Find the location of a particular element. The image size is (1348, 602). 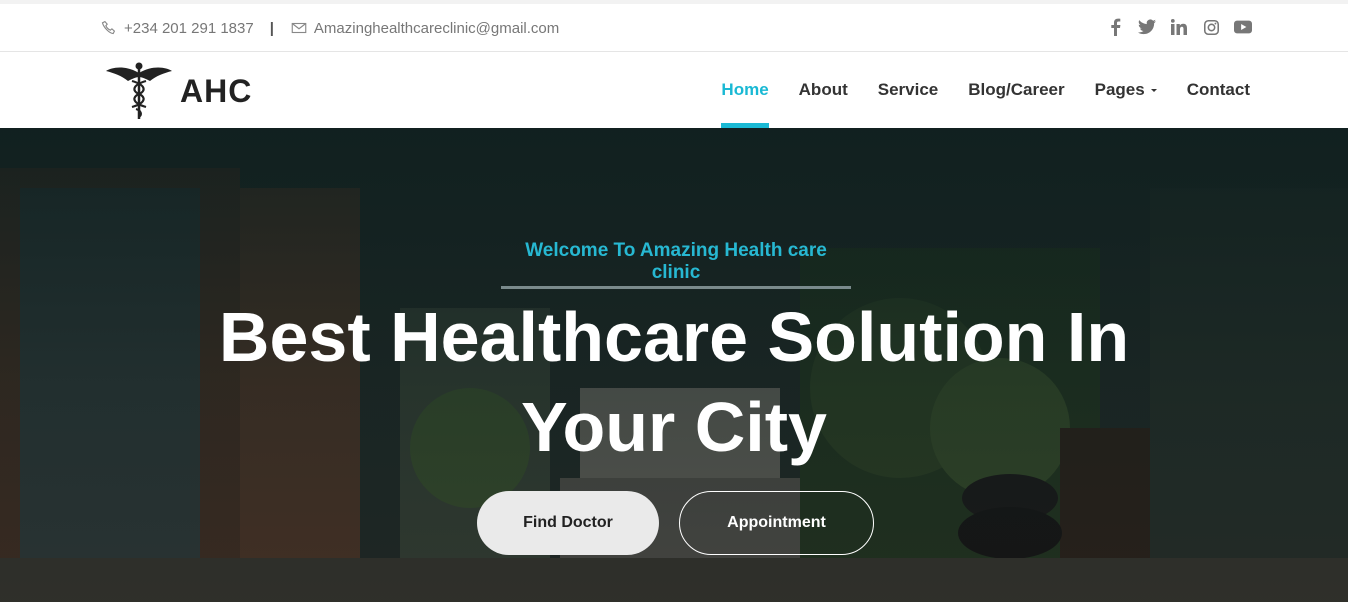

brand-name: AHC is located at coordinates (216, 90).